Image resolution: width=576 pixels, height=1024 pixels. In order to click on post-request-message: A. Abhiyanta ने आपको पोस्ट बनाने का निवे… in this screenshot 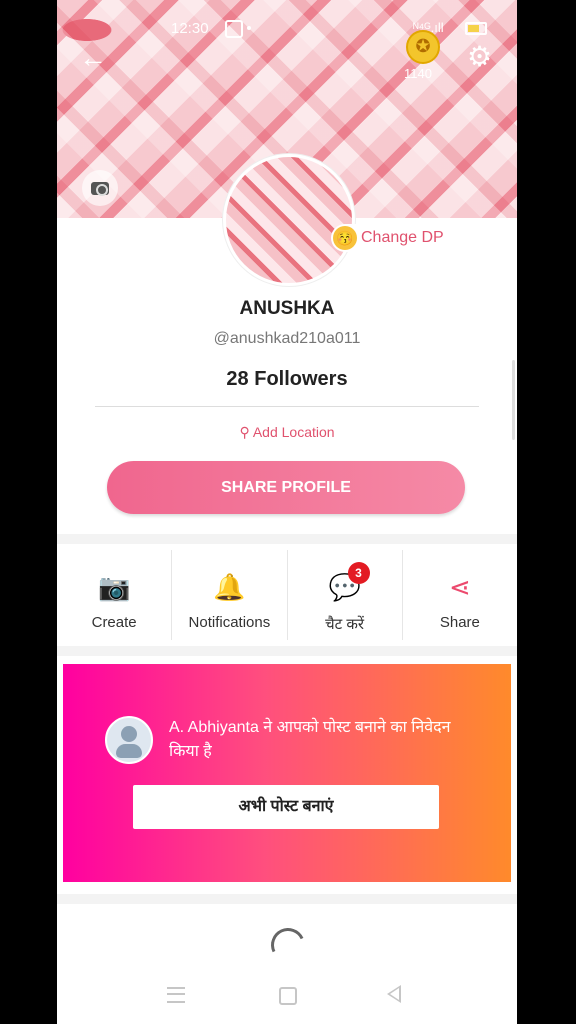, I will do `click(310, 739)`.